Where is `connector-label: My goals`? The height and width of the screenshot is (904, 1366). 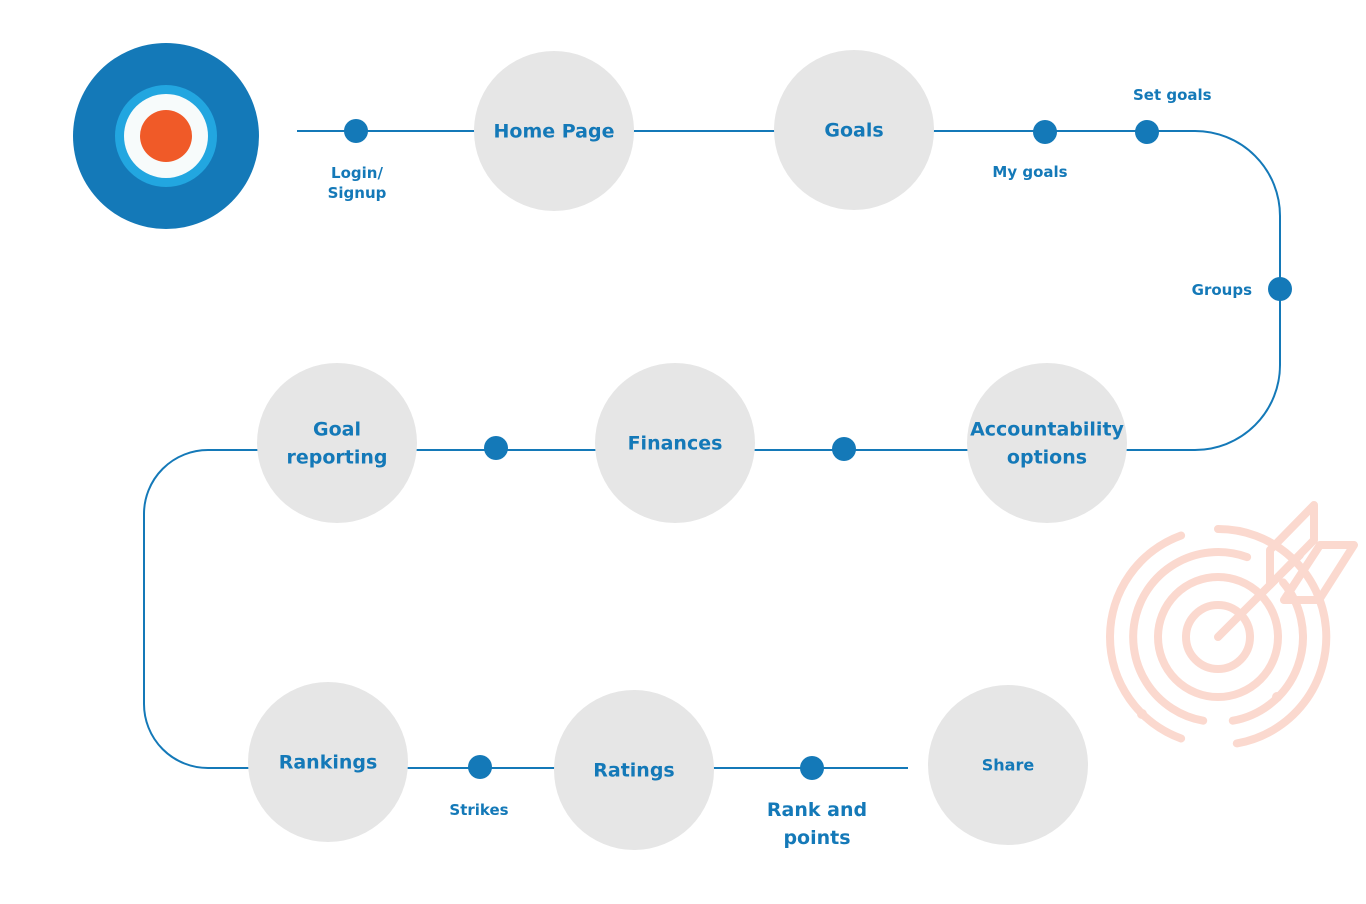
connector-label: My goals is located at coordinates (1029, 172).